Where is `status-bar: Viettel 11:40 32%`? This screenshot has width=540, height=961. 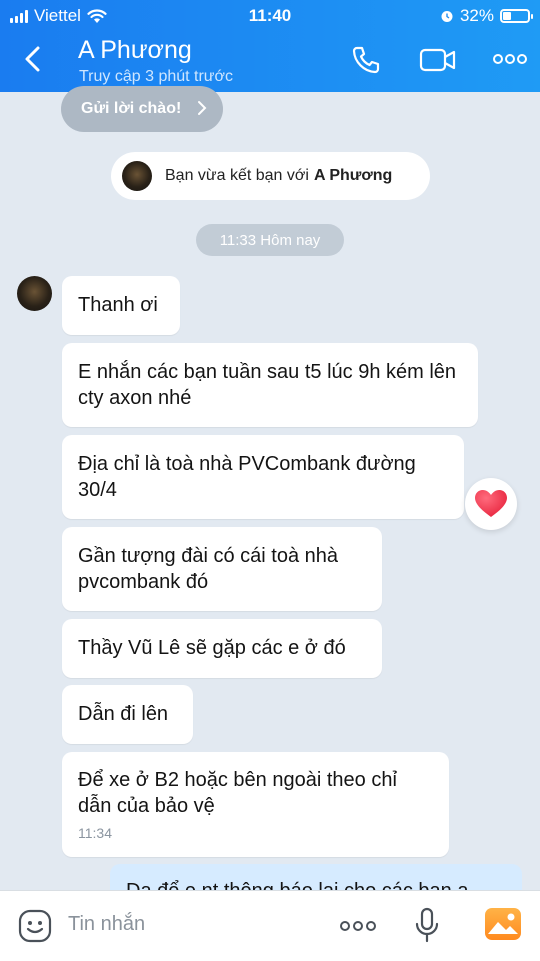 status-bar: Viettel 11:40 32% is located at coordinates (270, 15).